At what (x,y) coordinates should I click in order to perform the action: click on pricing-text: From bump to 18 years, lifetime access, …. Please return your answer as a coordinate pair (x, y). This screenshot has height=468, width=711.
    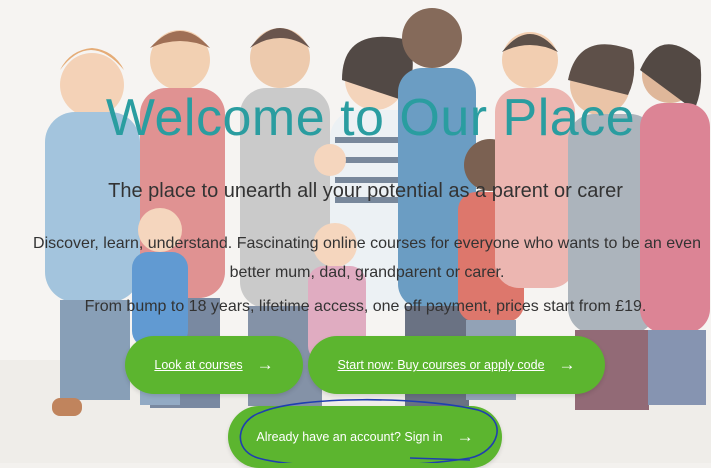
    Looking at the image, I should click on (365, 306).